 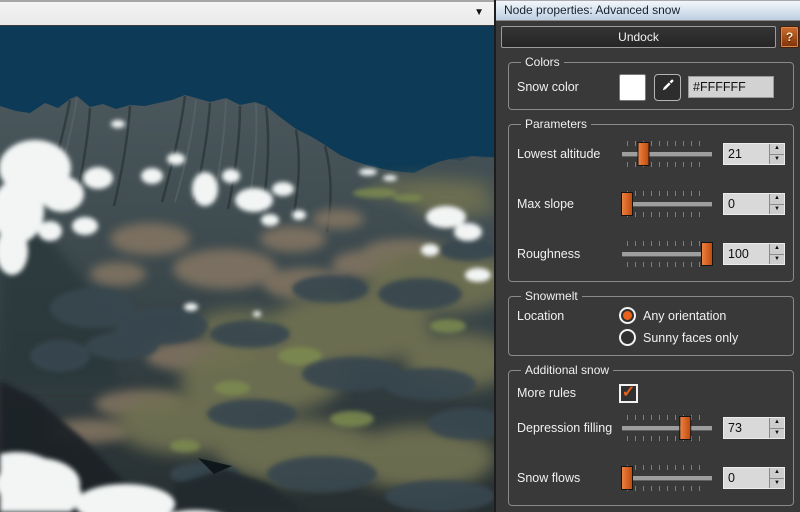 What do you see at coordinates (542, 62) in the screenshot?
I see `colors-group-legend: Colors` at bounding box center [542, 62].